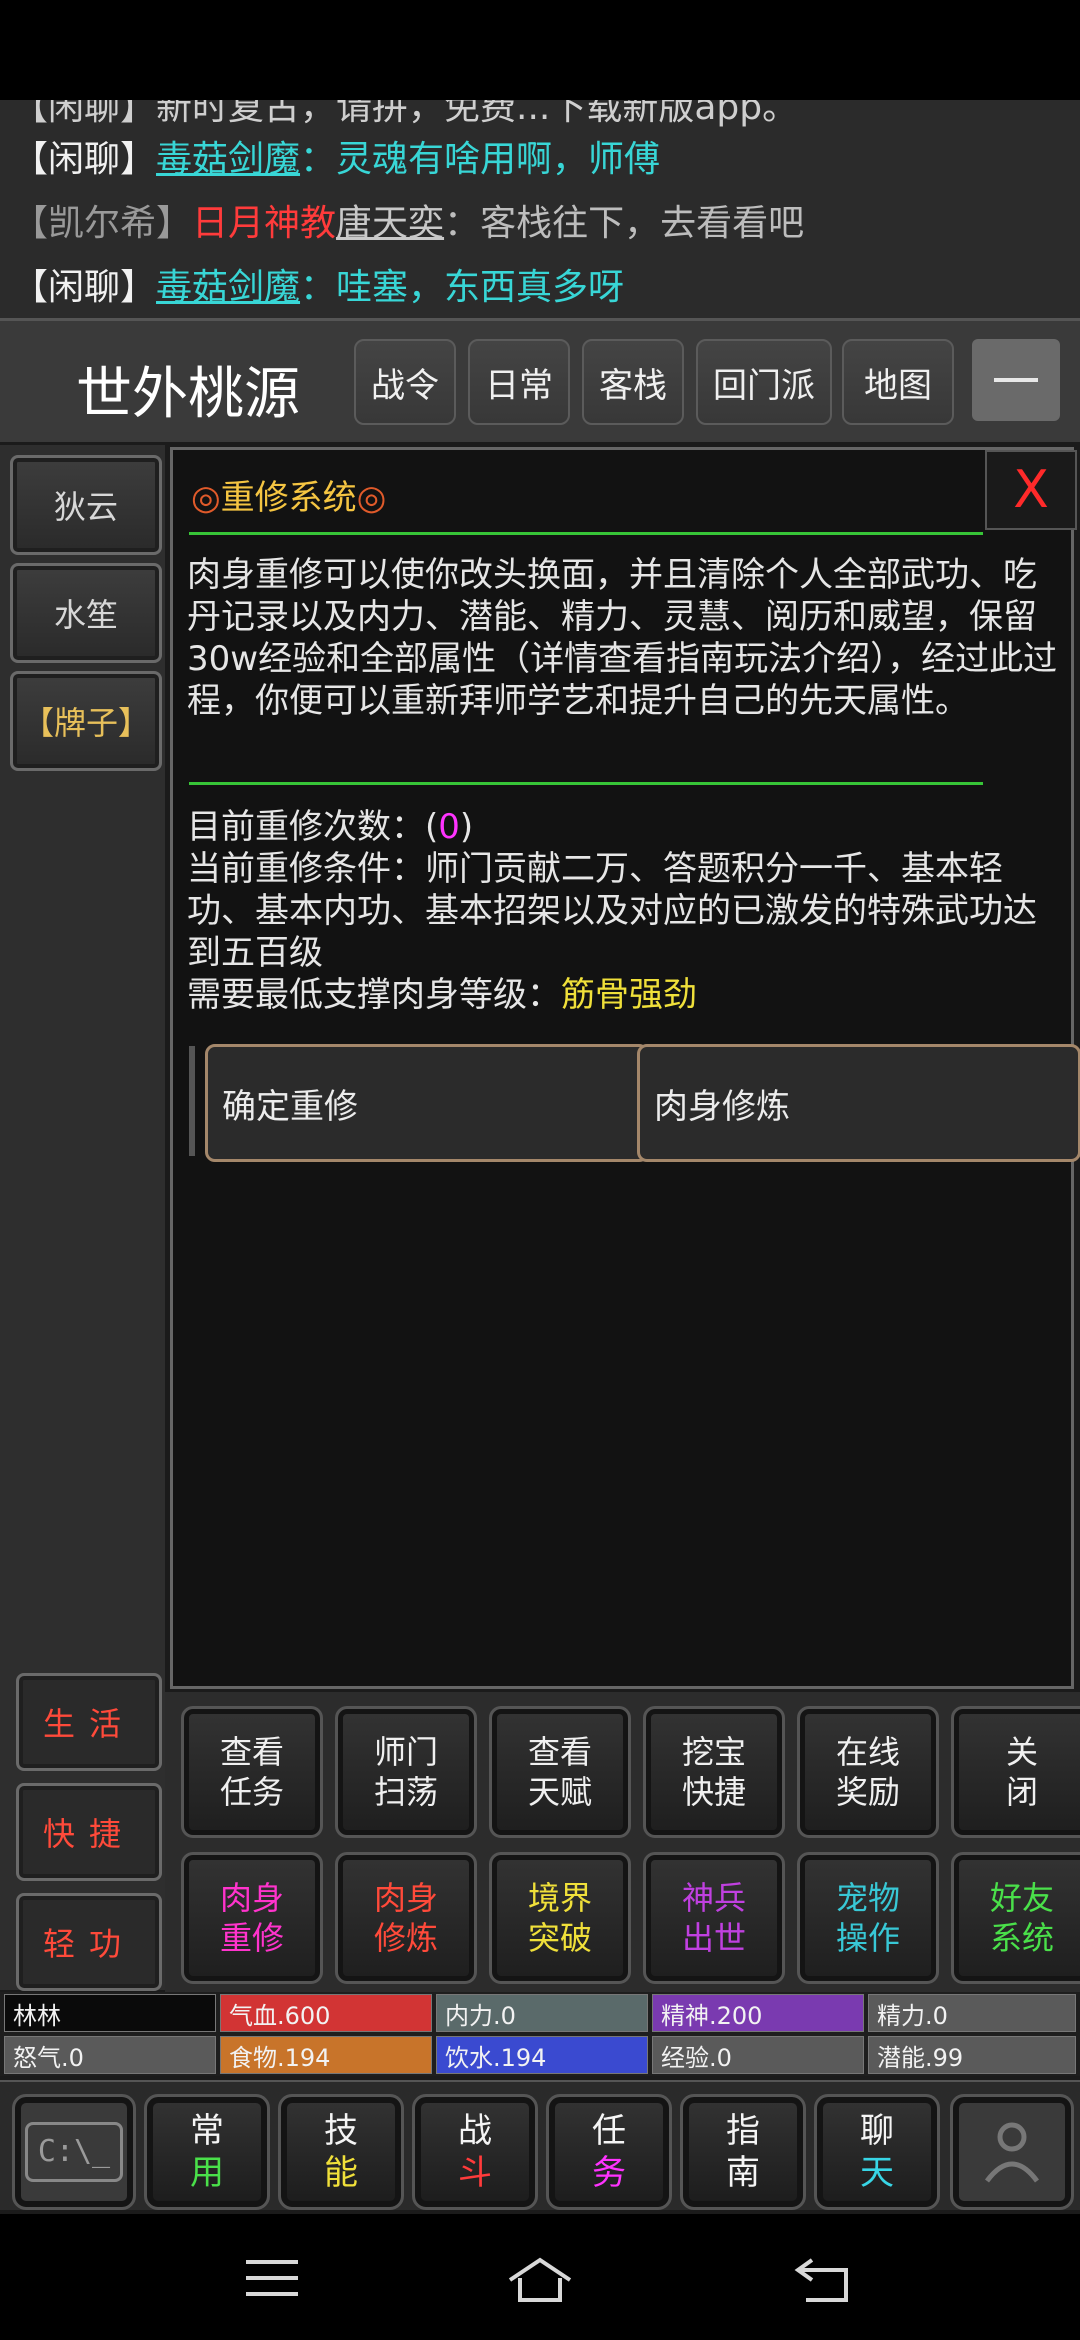 This screenshot has width=1080, height=2340. Describe the element at coordinates (867, 1752) in the screenshot. I see `btn-line: 在线` at that location.